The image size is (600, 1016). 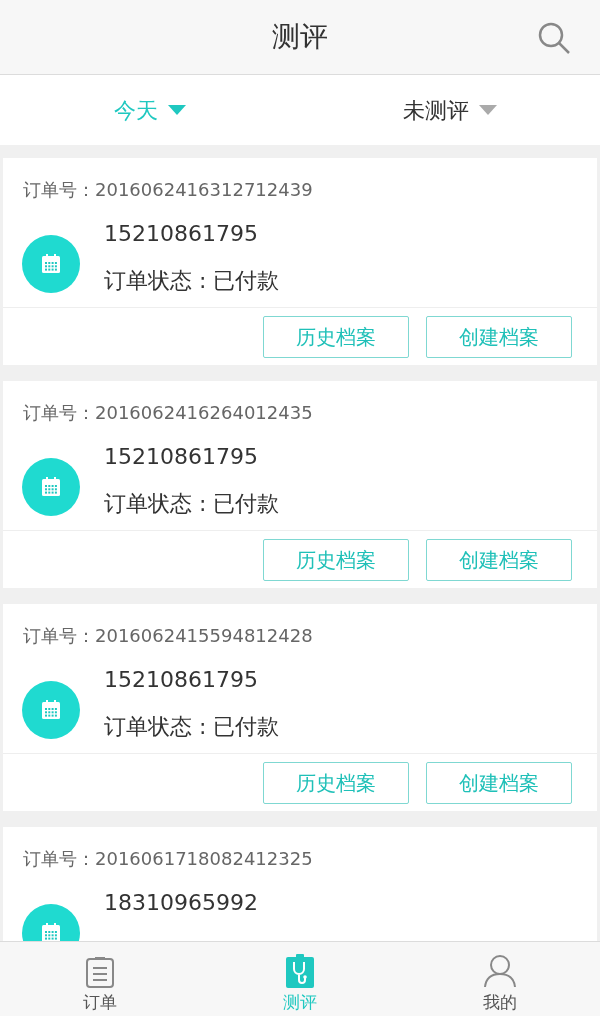 What do you see at coordinates (500, 970) in the screenshot?
I see `person-icon` at bounding box center [500, 970].